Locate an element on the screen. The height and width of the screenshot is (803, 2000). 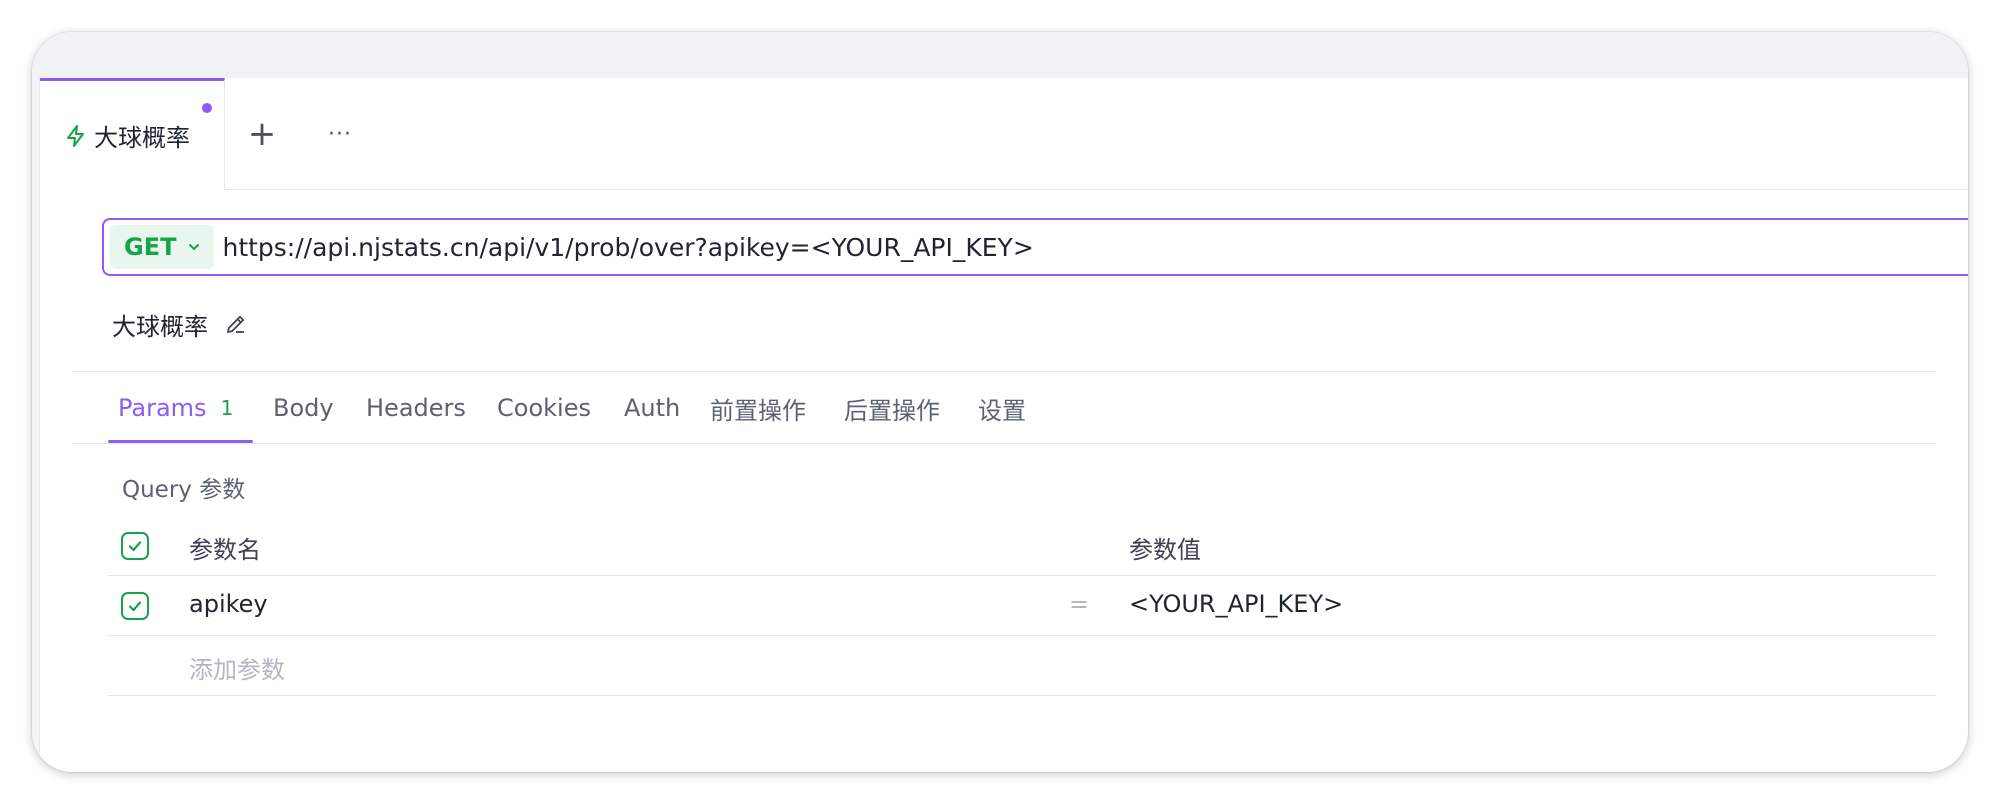
tab-cookies: Cookies is located at coordinates (544, 408).